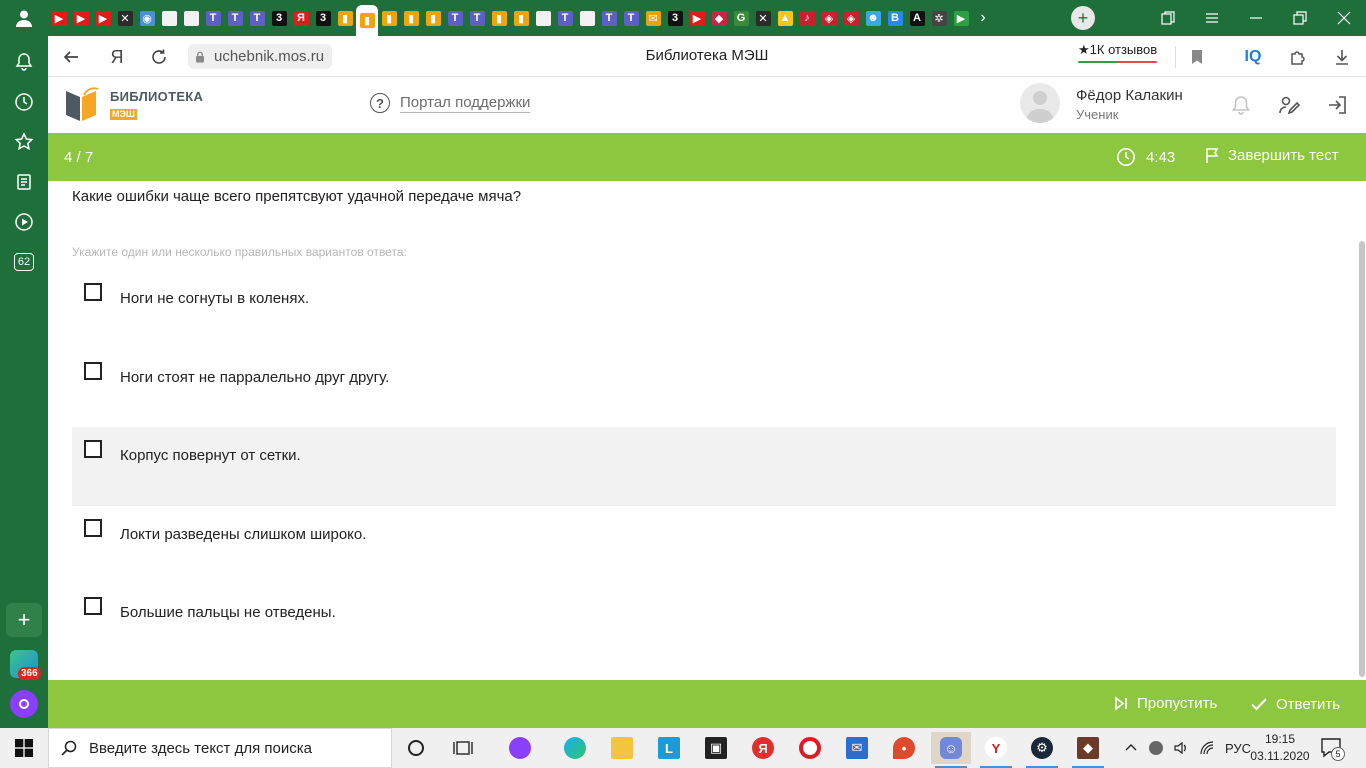 The image size is (1366, 768). I want to click on language-indicator: РУС, so click(1238, 748).